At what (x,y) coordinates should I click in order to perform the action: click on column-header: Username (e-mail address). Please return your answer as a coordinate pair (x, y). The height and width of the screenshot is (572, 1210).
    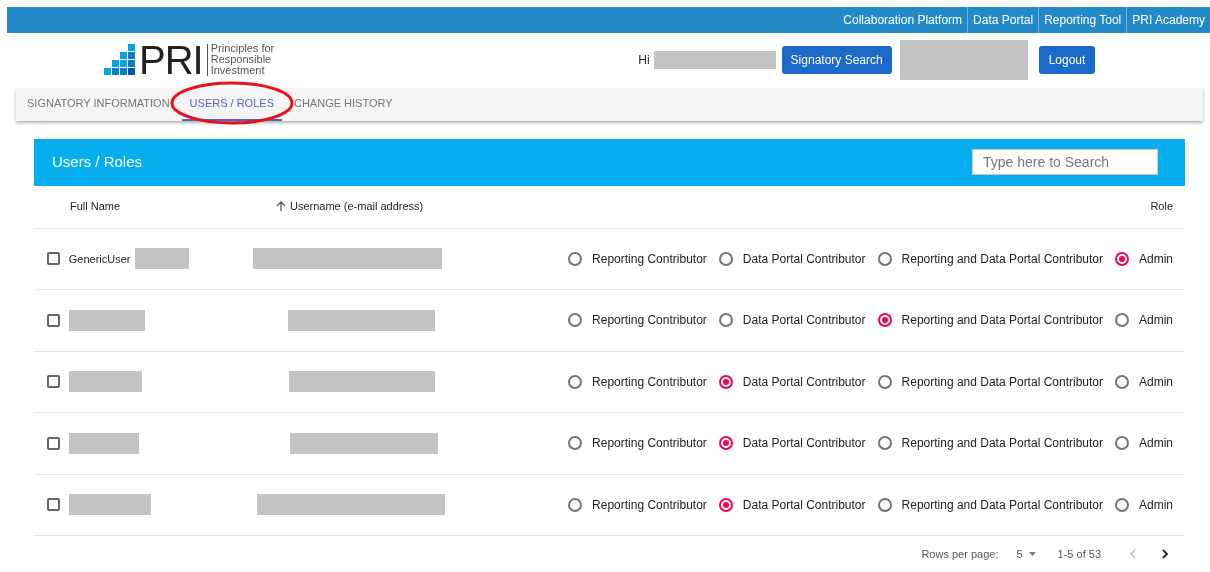
    Looking at the image, I should click on (357, 206).